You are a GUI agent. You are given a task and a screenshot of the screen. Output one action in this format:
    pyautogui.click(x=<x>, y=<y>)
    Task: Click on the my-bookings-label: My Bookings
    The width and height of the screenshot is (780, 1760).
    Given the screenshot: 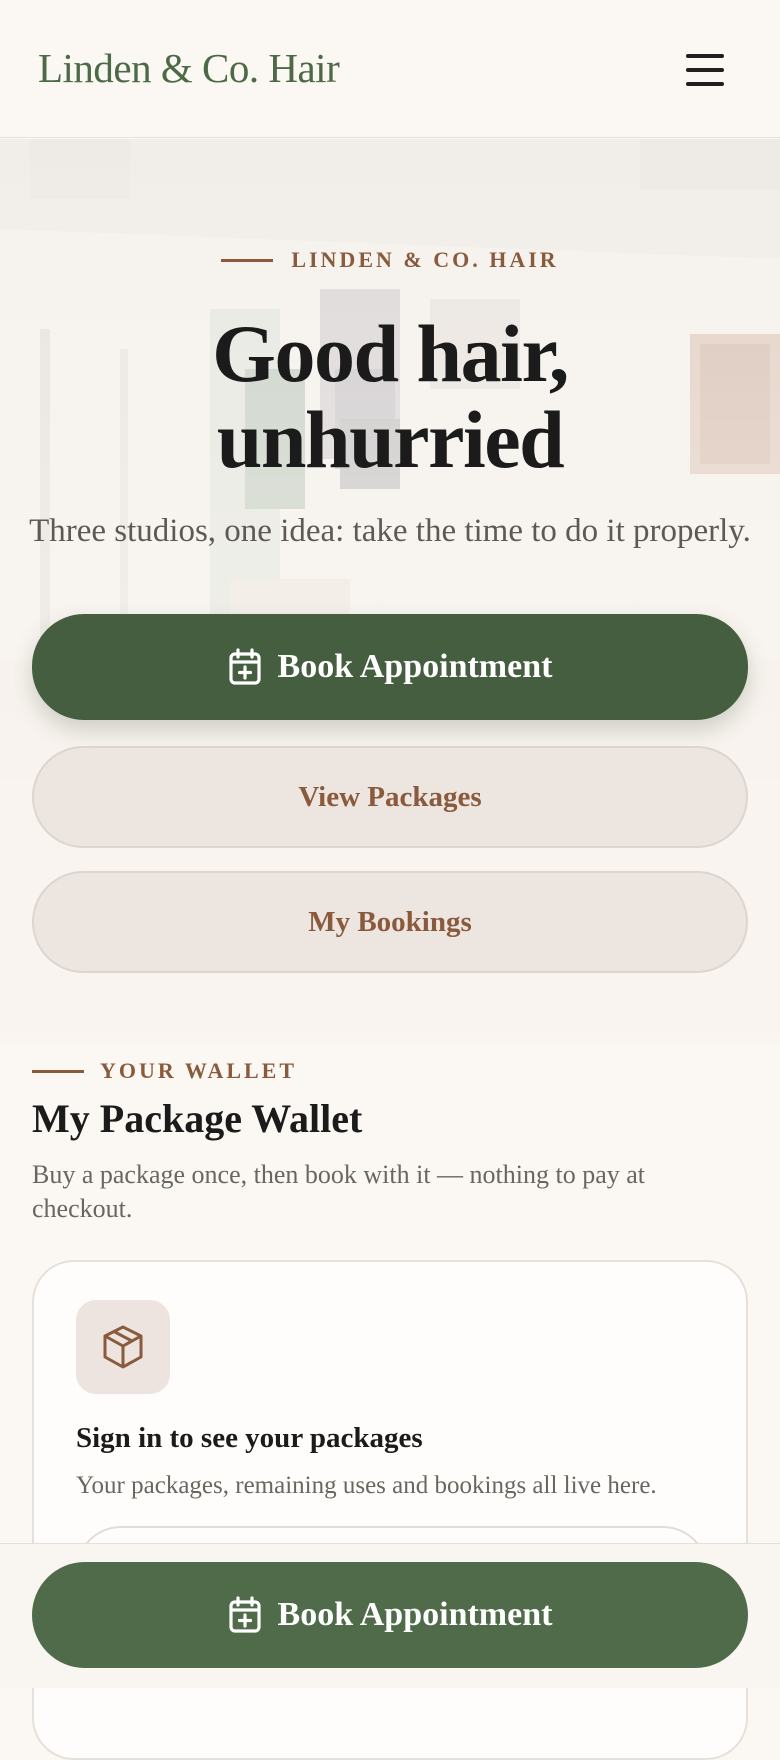 What is the action you would take?
    pyautogui.click(x=390, y=921)
    